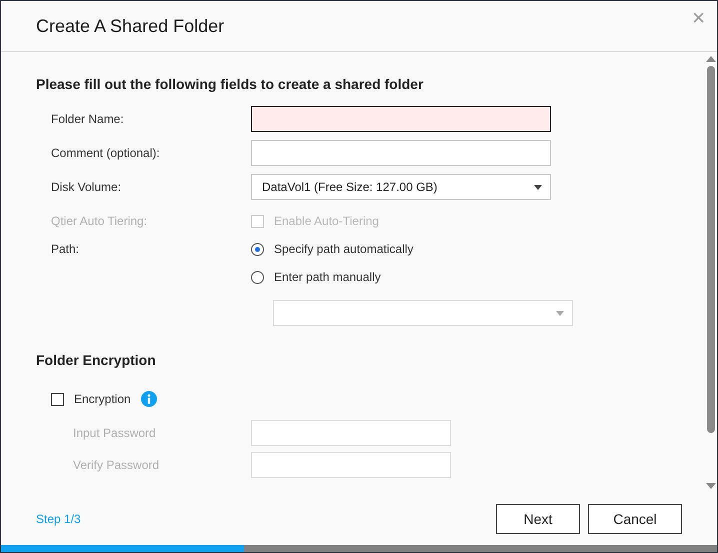  Describe the element at coordinates (116, 465) in the screenshot. I see `field-label: Verify Password` at that location.